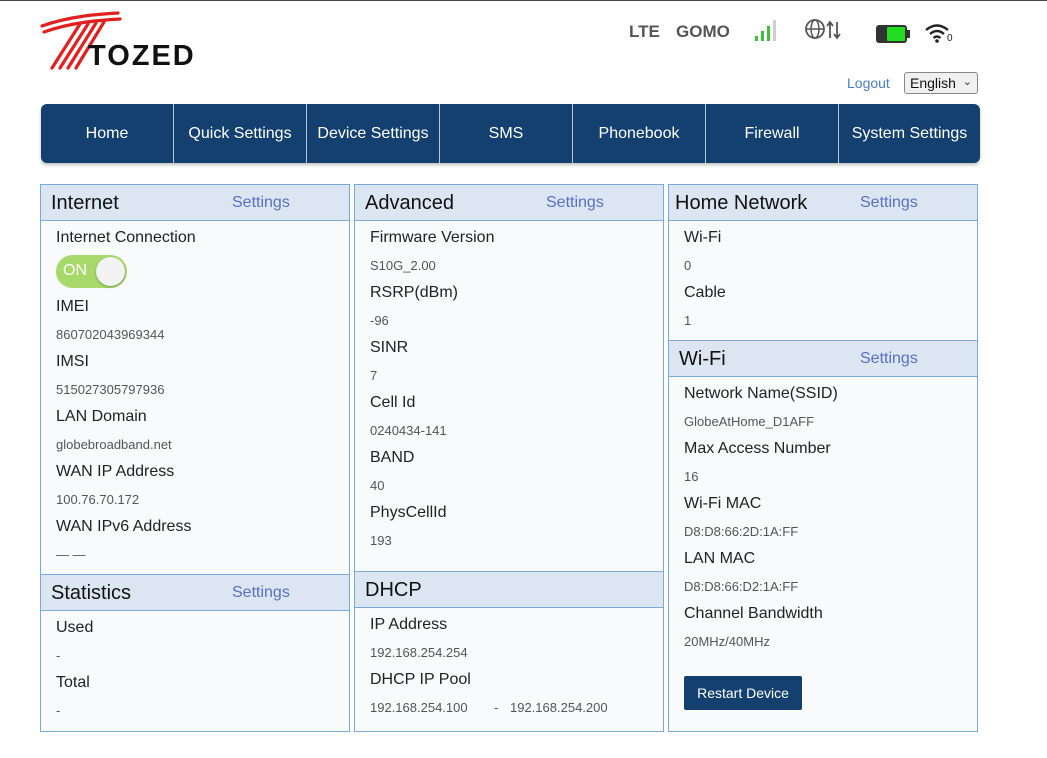  Describe the element at coordinates (702, 359) in the screenshot. I see `wifi-title: Wi-Fi` at that location.